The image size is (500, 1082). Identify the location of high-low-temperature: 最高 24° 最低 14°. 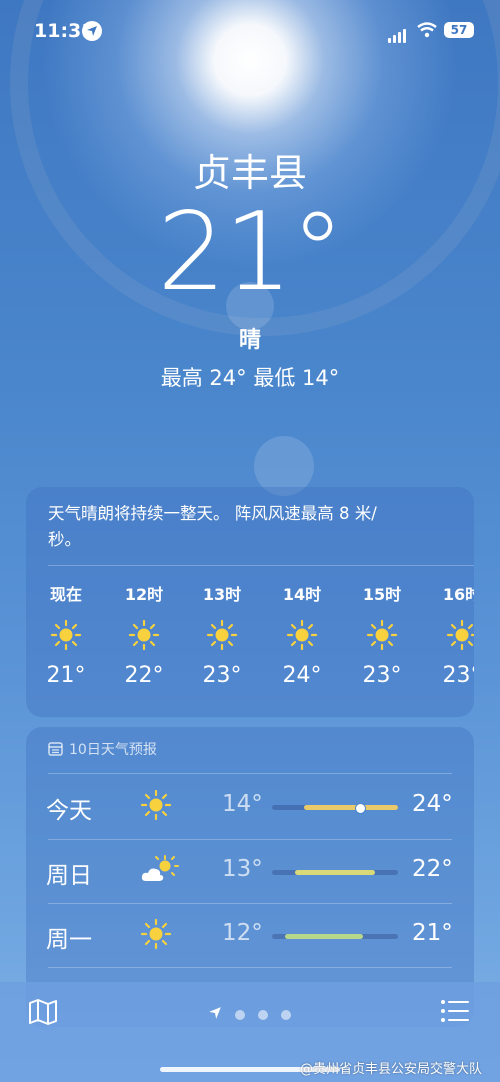
(250, 378).